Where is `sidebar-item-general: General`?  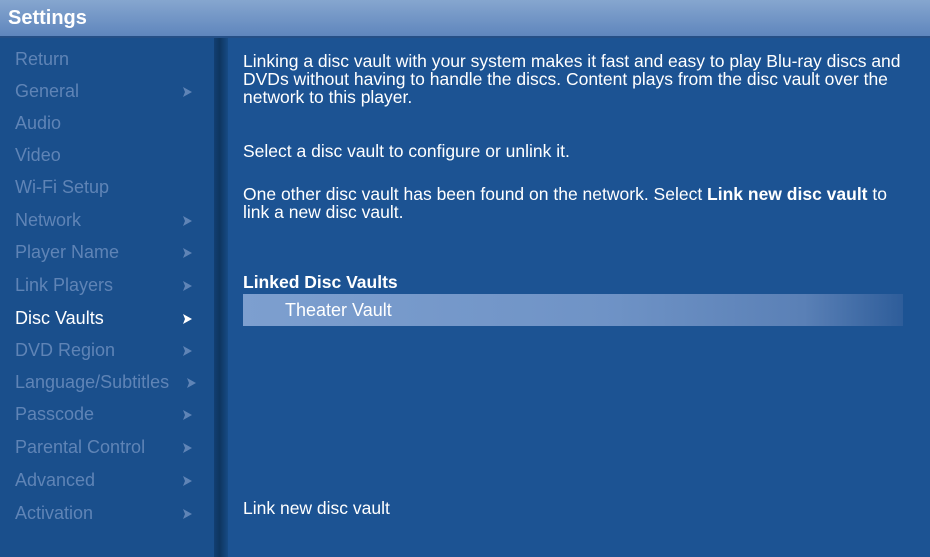 sidebar-item-general: General is located at coordinates (107, 92).